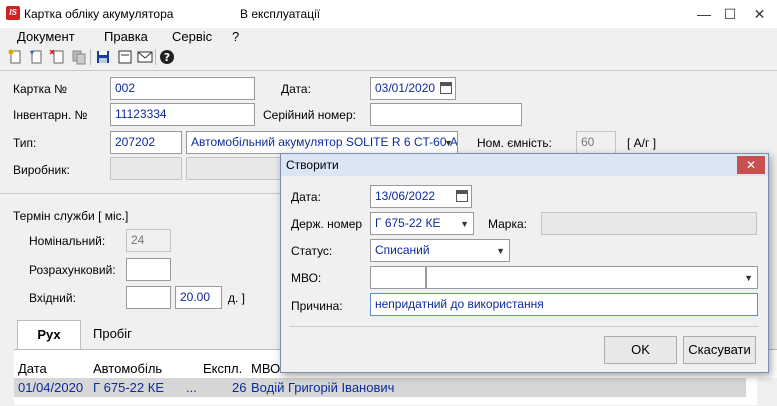  I want to click on mvo-code-field, so click(398, 277).